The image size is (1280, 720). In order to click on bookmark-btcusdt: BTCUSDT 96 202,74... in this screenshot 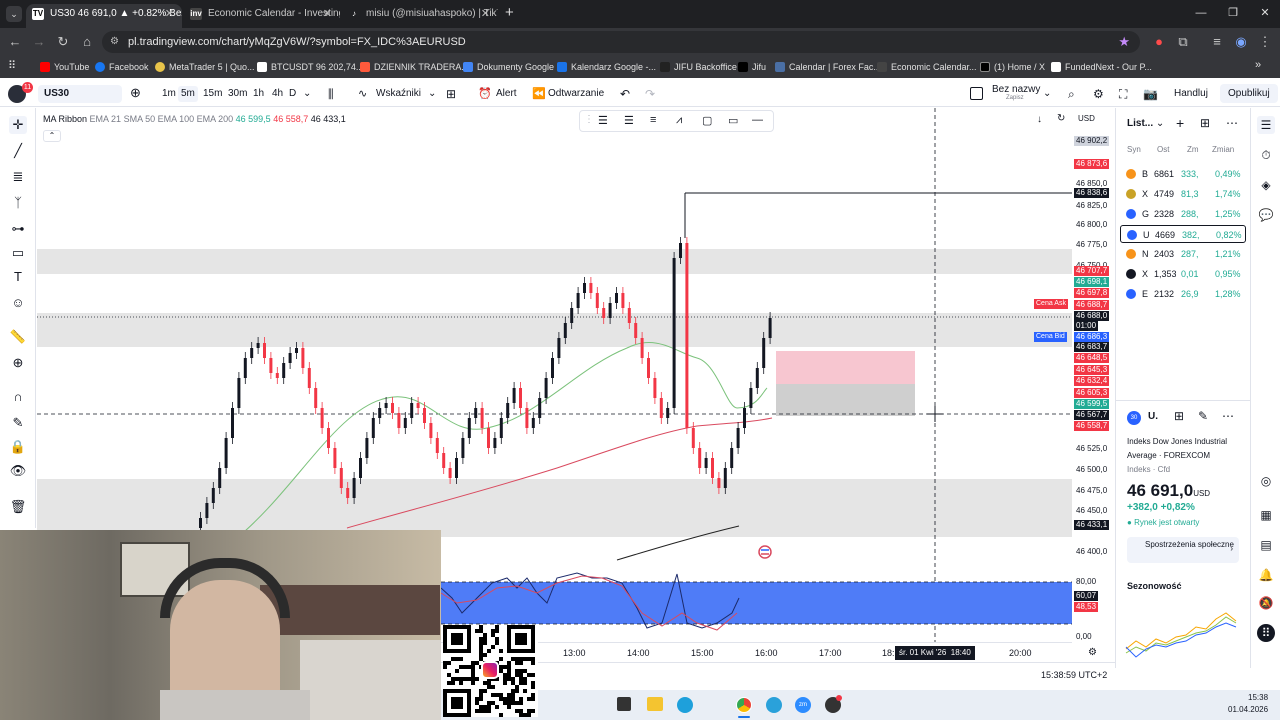, I will do `click(310, 67)`.